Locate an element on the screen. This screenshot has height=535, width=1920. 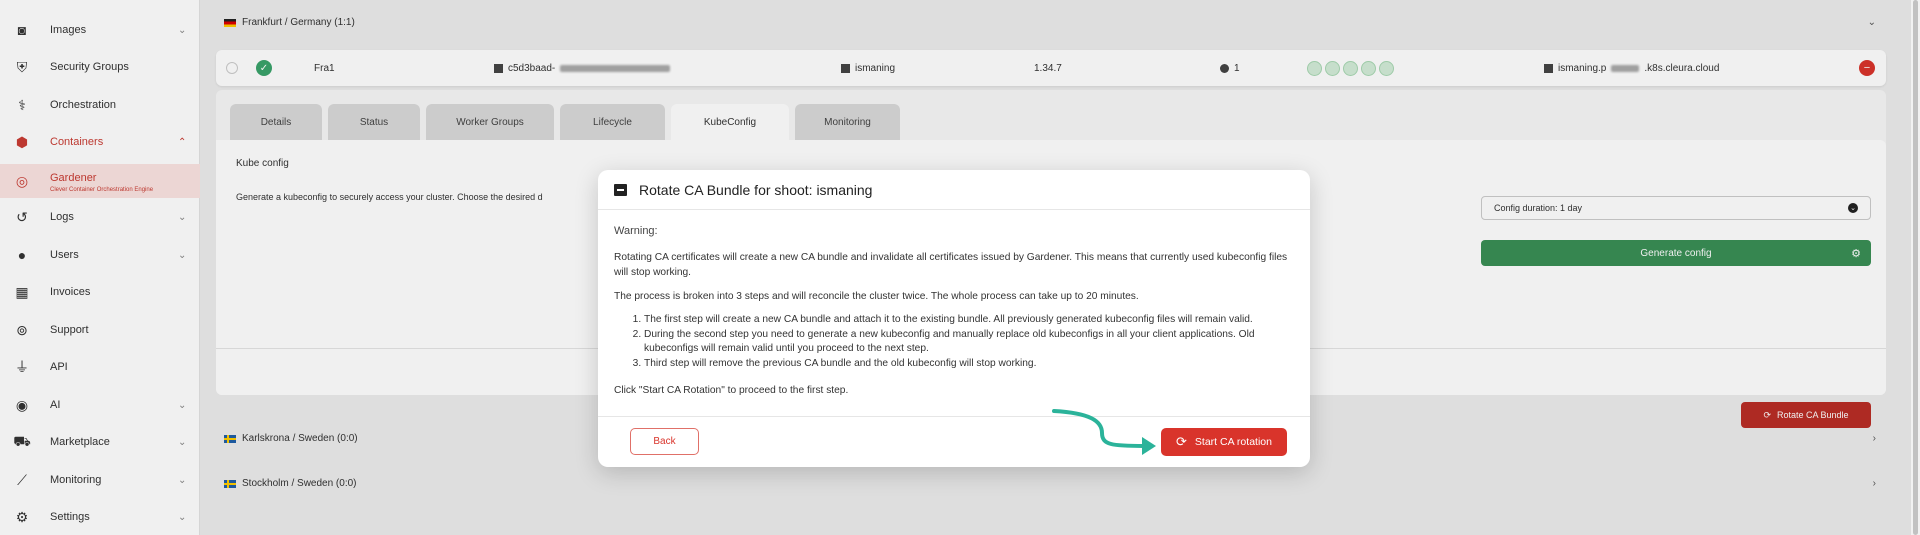
modal-title: Rotate CA Bundle for shoot: ismaning is located at coordinates (756, 189).